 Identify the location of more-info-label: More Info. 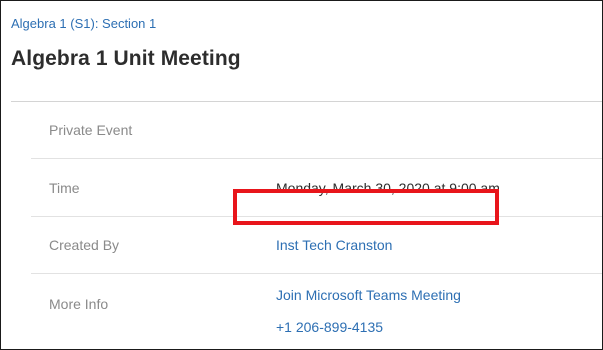
(79, 304).